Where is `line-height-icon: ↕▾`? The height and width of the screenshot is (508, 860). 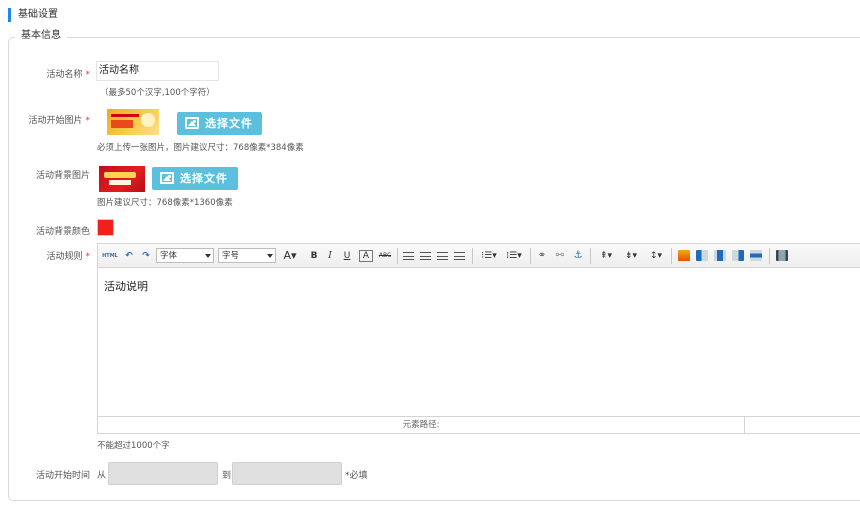
line-height-icon: ↕▾ is located at coordinates (656, 256).